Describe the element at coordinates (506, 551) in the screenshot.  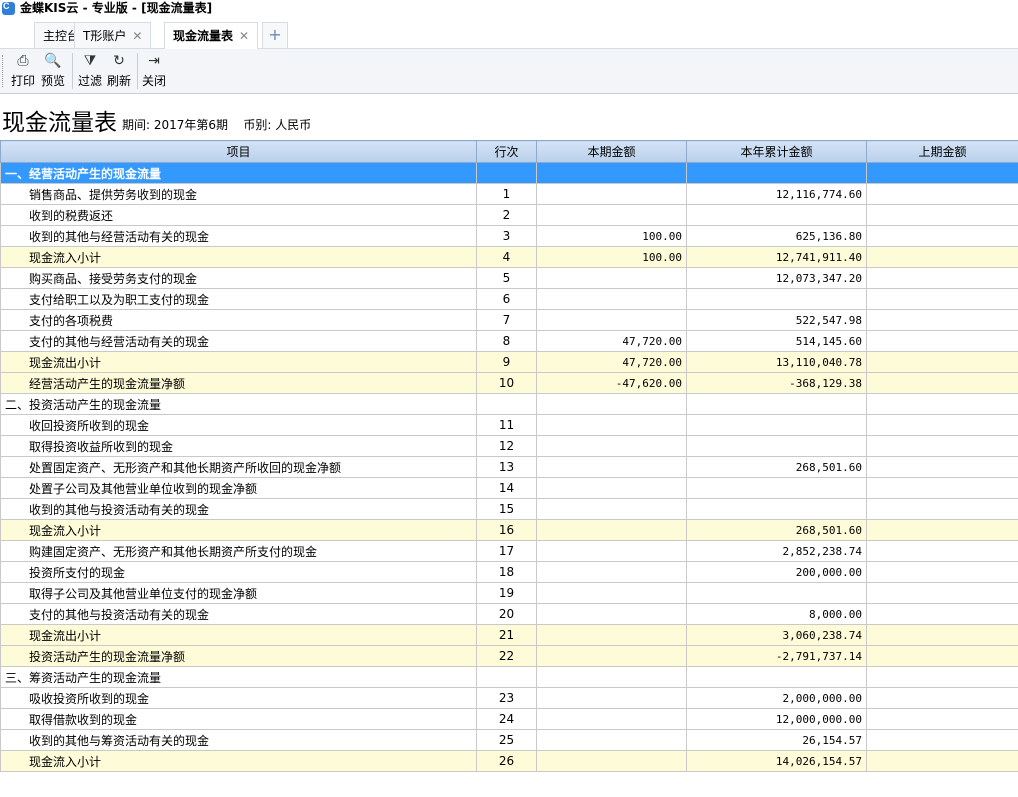
I see `cell-line: 17` at that location.